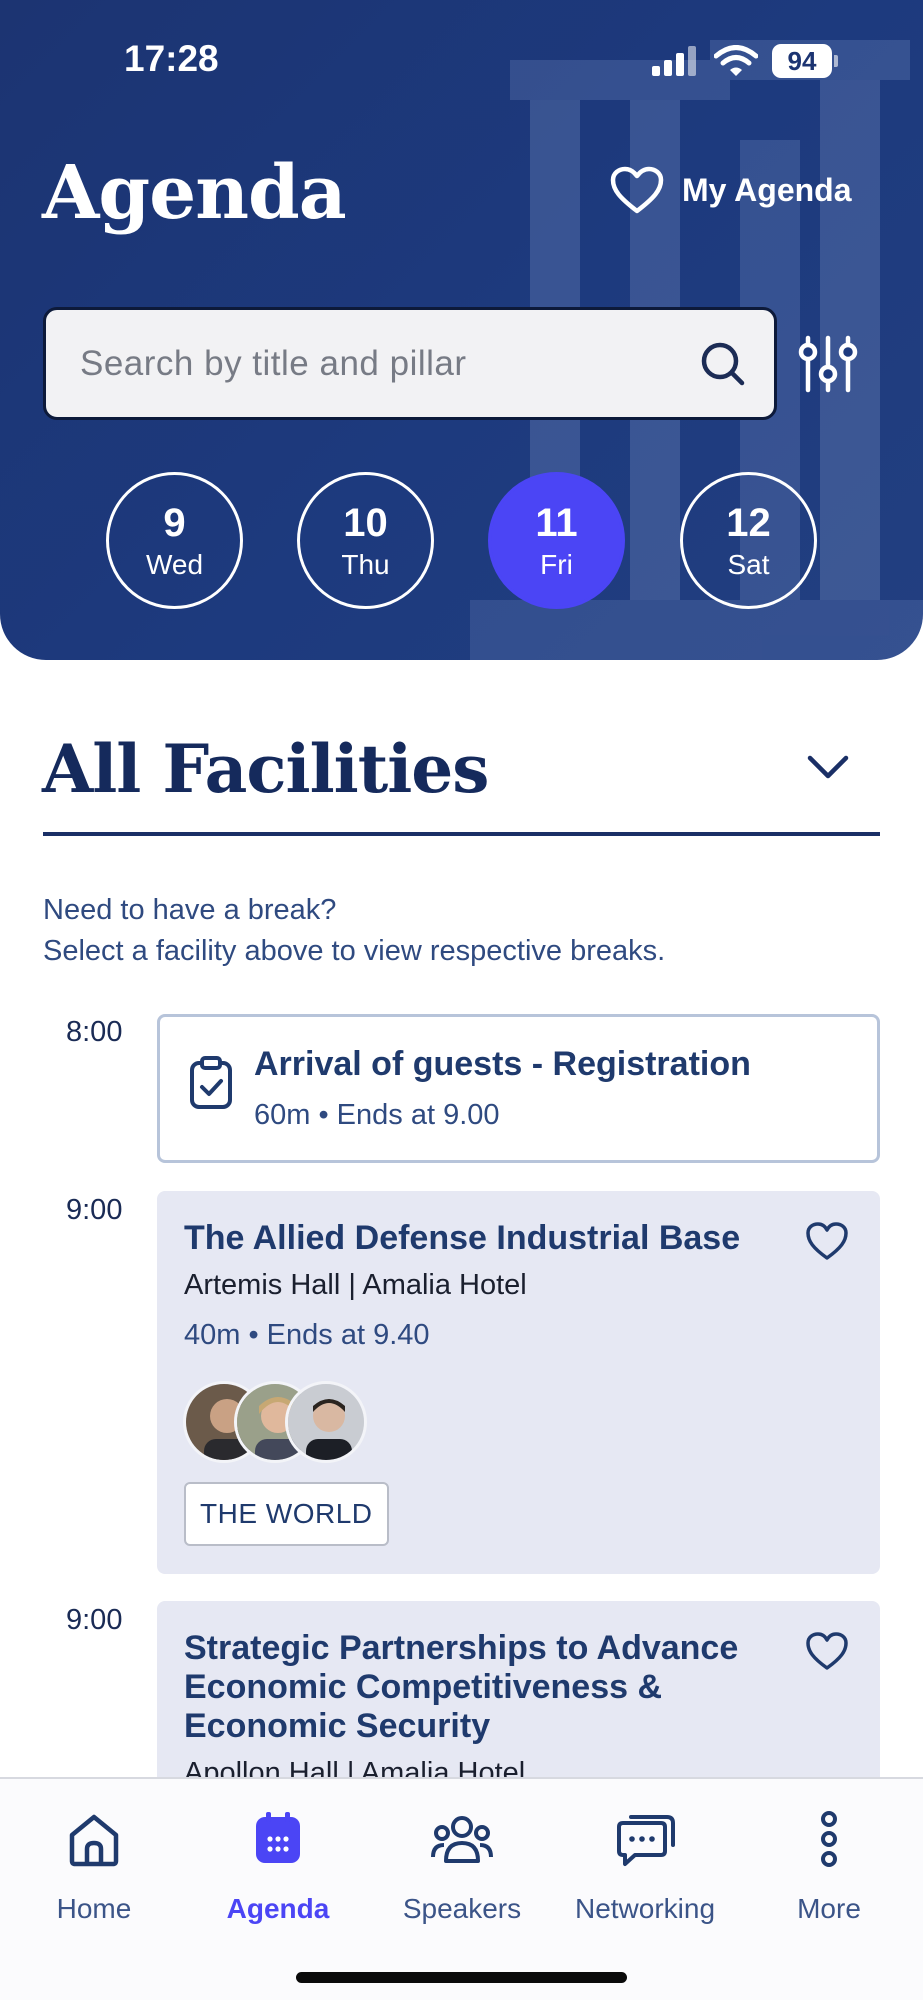 Image resolution: width=923 pixels, height=2000 pixels. What do you see at coordinates (645, 1867) in the screenshot?
I see `nav-networking: Networking` at bounding box center [645, 1867].